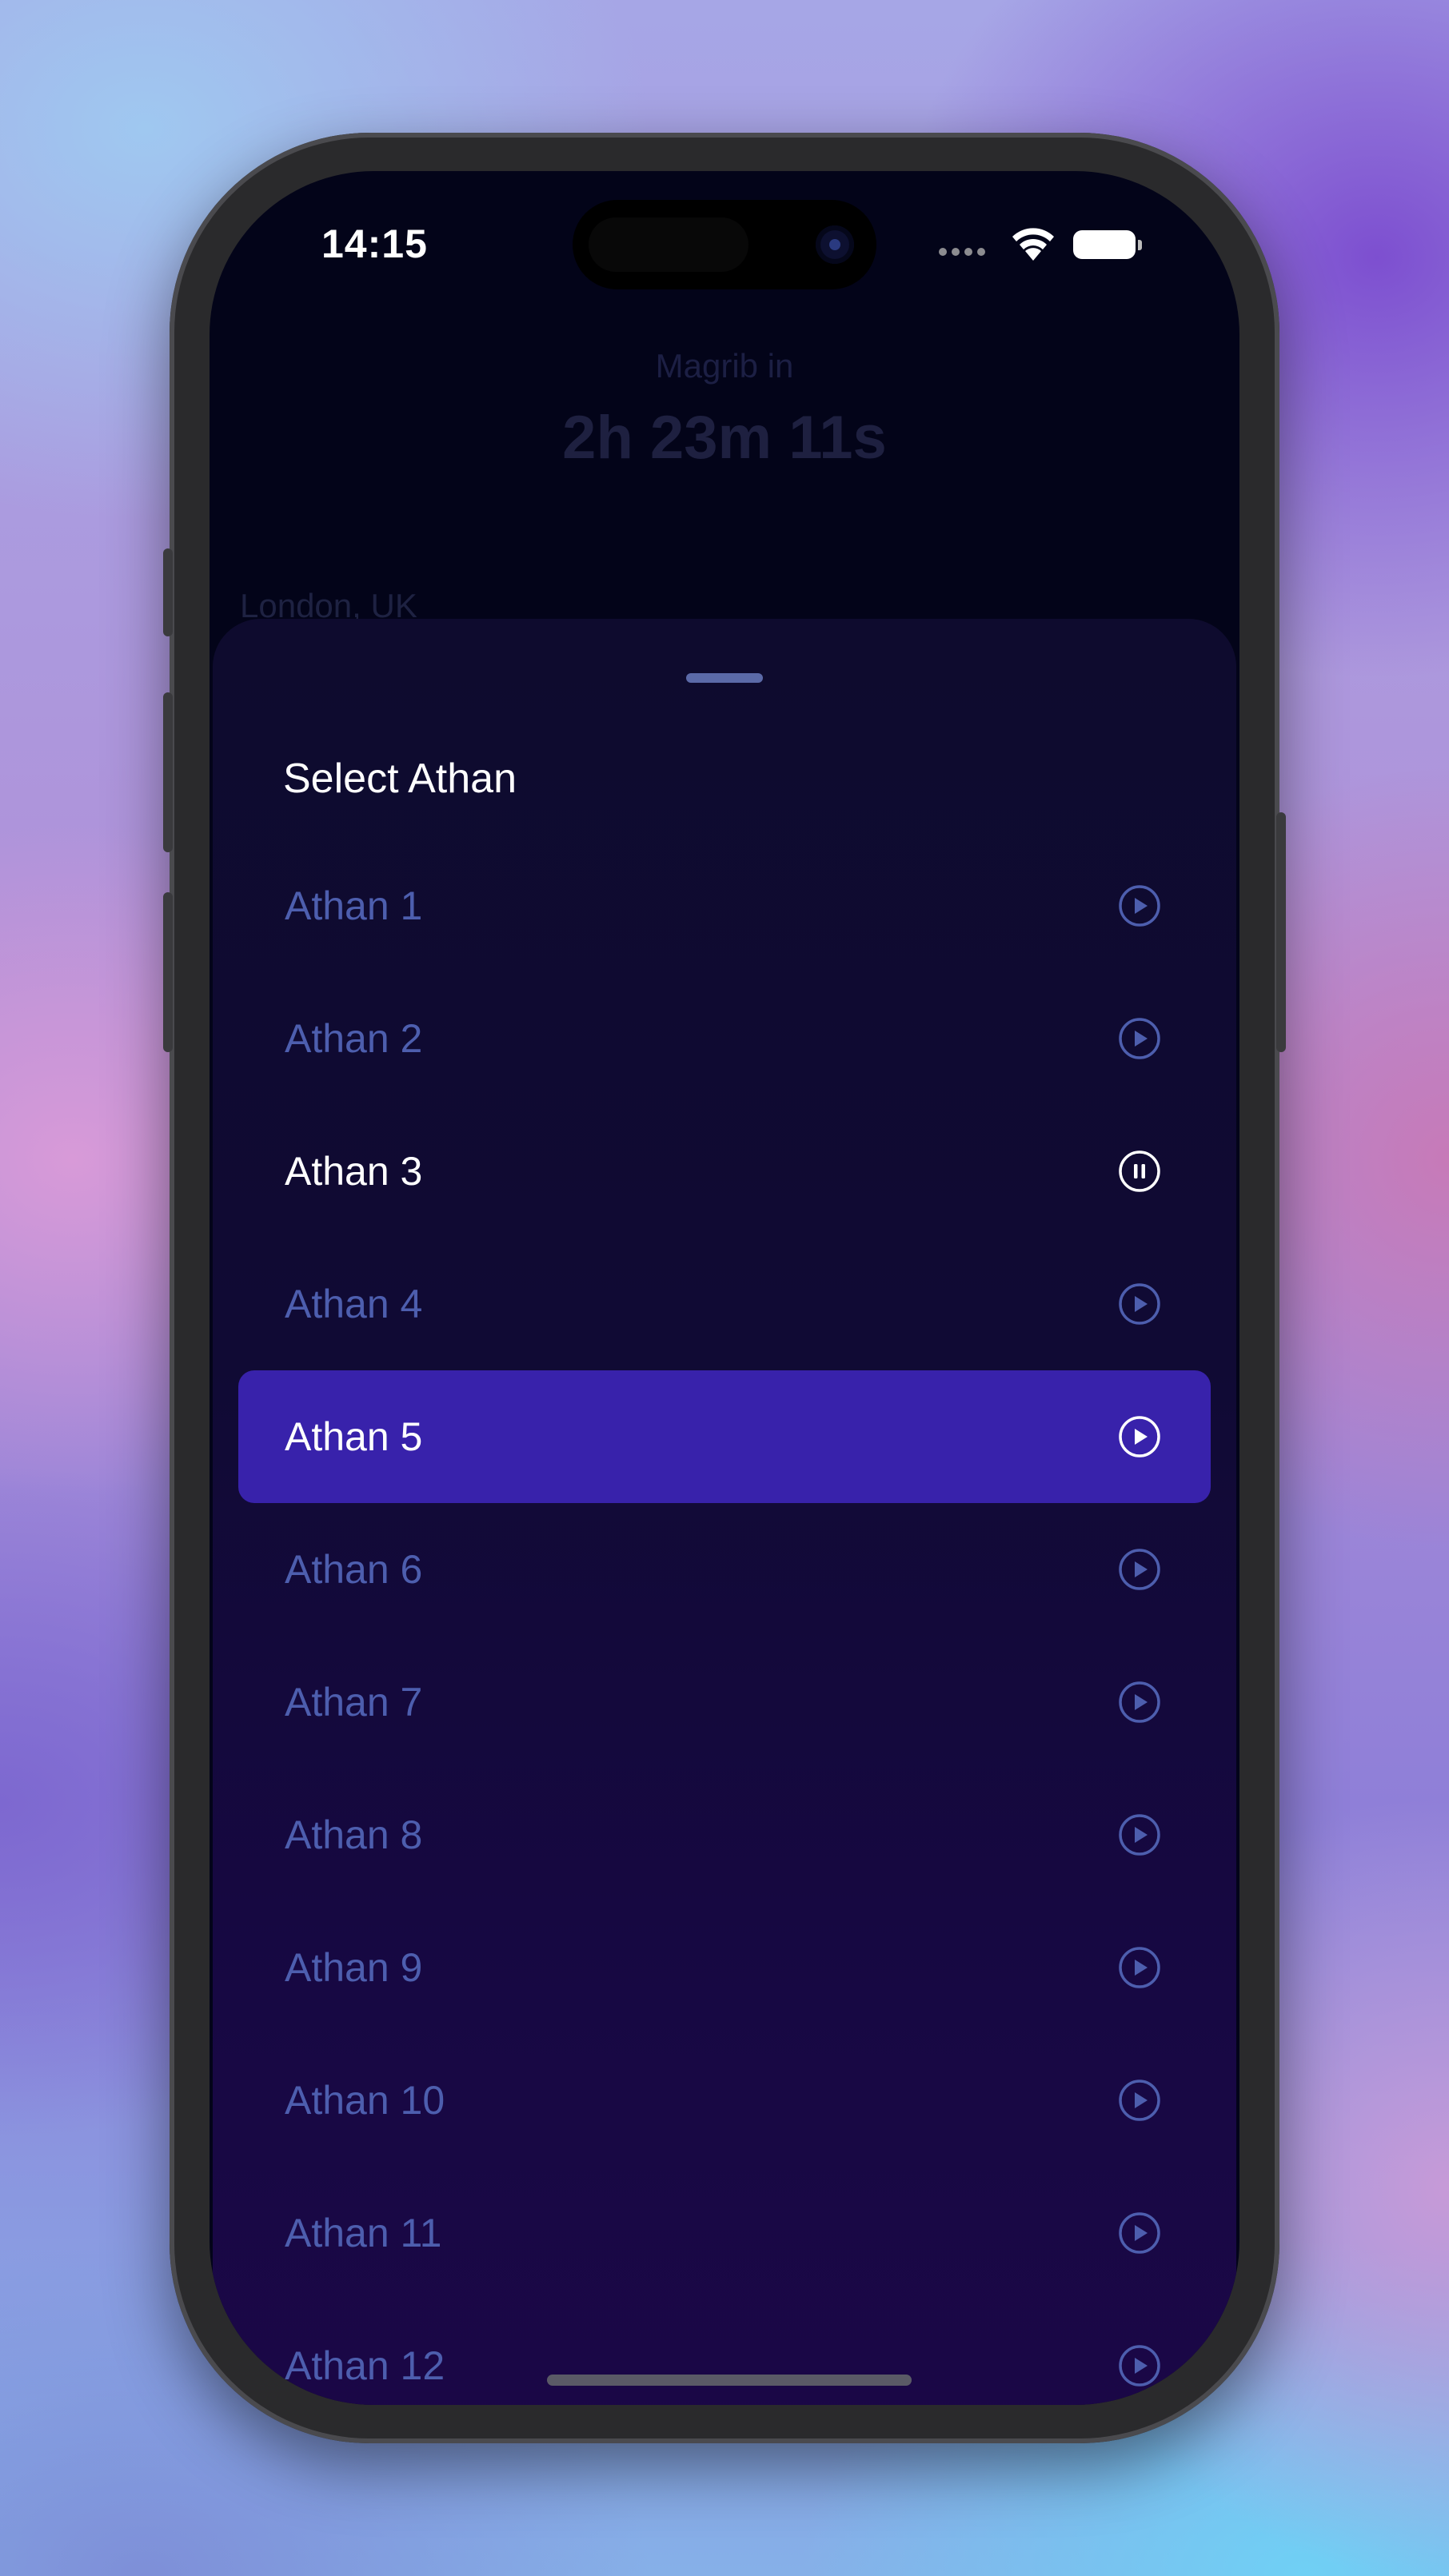  What do you see at coordinates (354, 1436) in the screenshot?
I see `athan-label: Athan 5` at bounding box center [354, 1436].